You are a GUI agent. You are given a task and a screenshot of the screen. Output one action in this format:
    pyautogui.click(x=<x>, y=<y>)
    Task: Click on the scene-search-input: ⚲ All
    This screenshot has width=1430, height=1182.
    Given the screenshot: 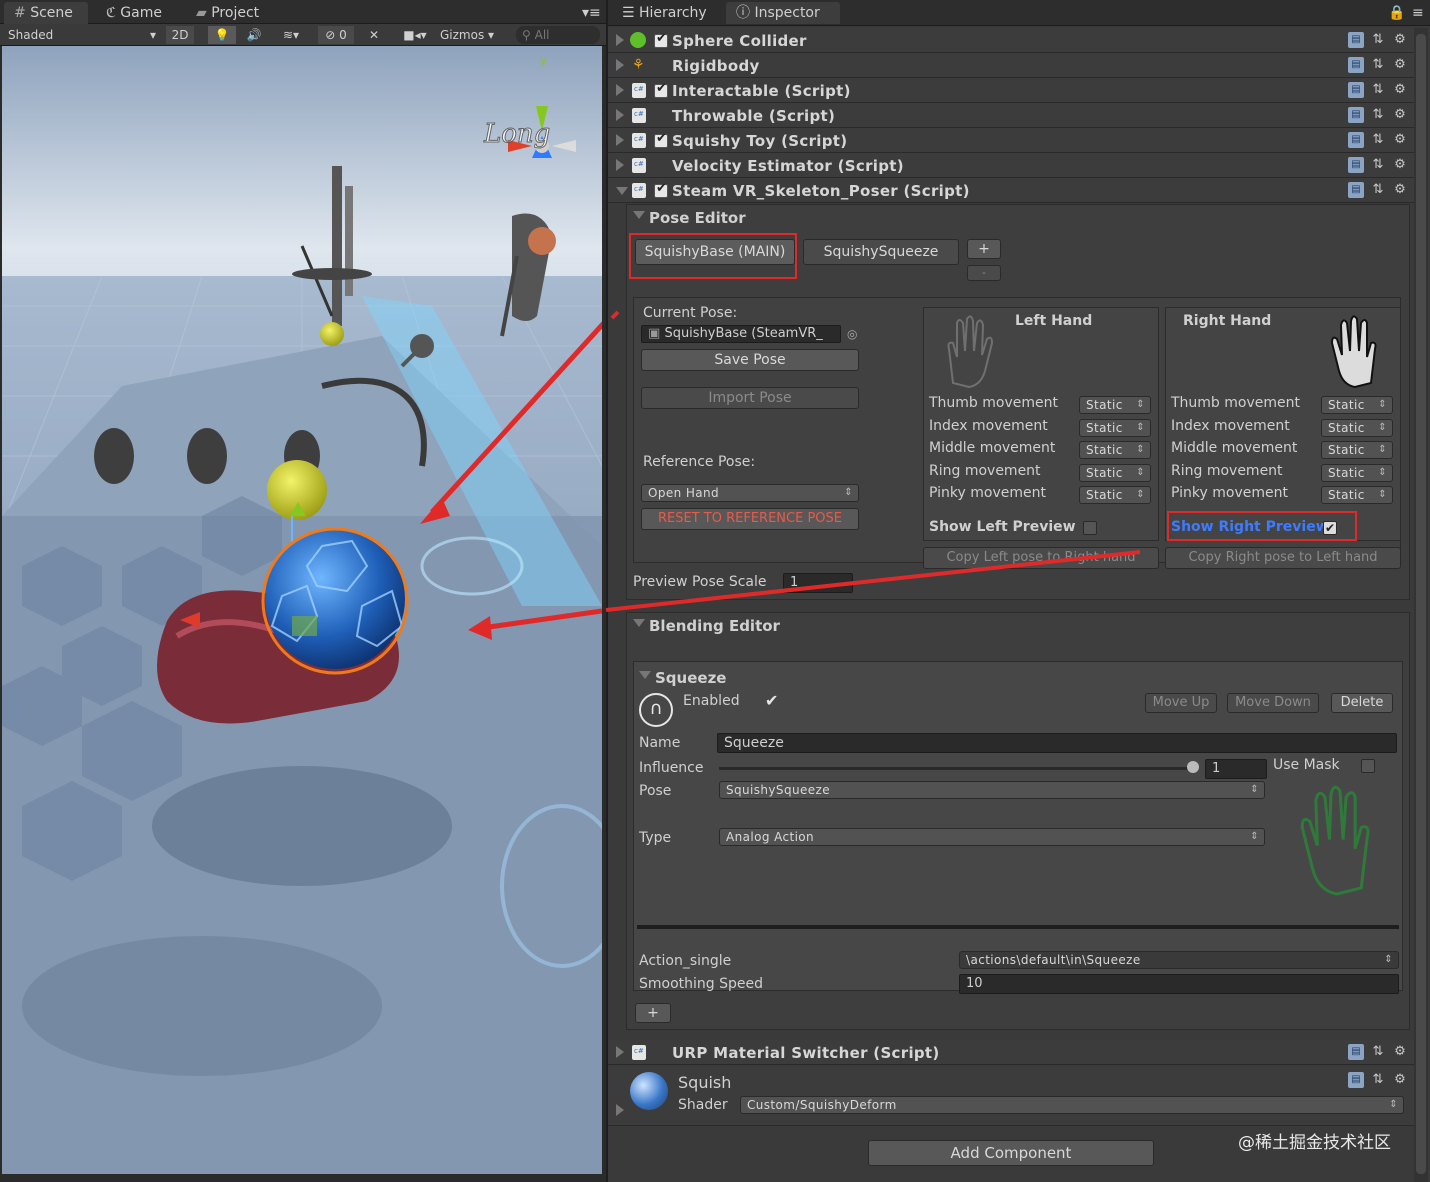 What is the action you would take?
    pyautogui.click(x=558, y=35)
    